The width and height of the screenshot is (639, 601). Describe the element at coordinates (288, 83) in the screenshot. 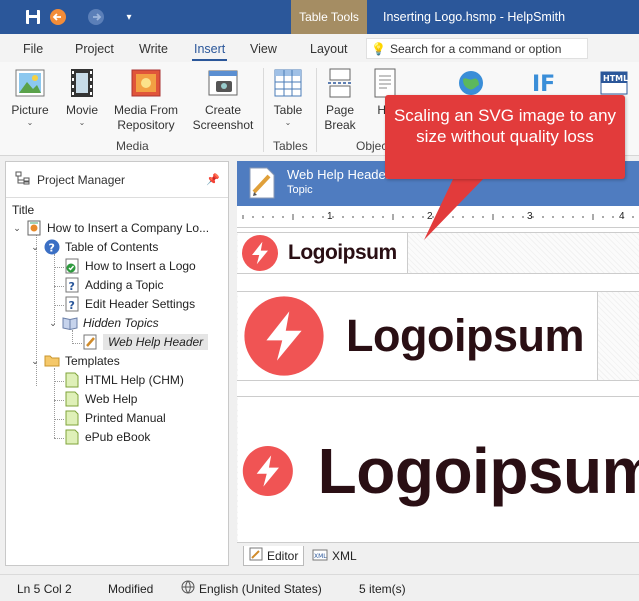

I see `table-icon` at that location.